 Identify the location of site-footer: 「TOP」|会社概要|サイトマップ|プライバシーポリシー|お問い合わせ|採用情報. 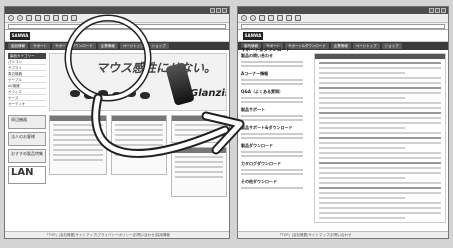
(117, 234).